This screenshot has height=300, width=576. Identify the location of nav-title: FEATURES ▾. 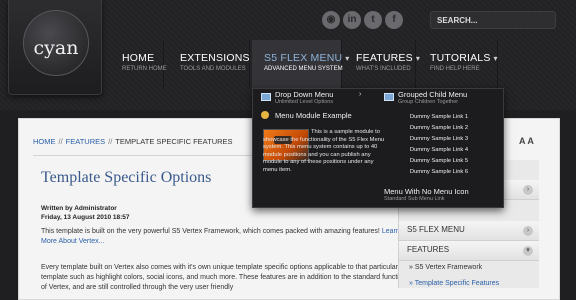
(388, 58).